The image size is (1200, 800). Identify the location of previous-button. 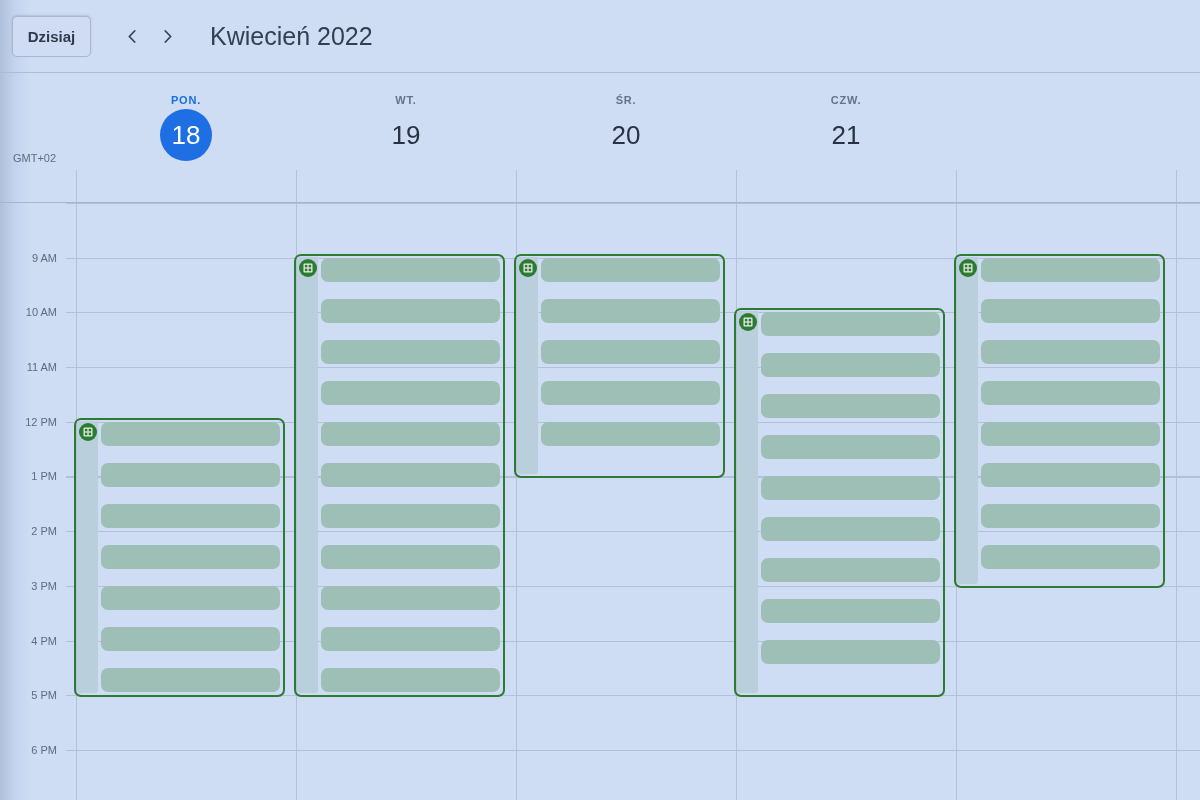
(132, 36).